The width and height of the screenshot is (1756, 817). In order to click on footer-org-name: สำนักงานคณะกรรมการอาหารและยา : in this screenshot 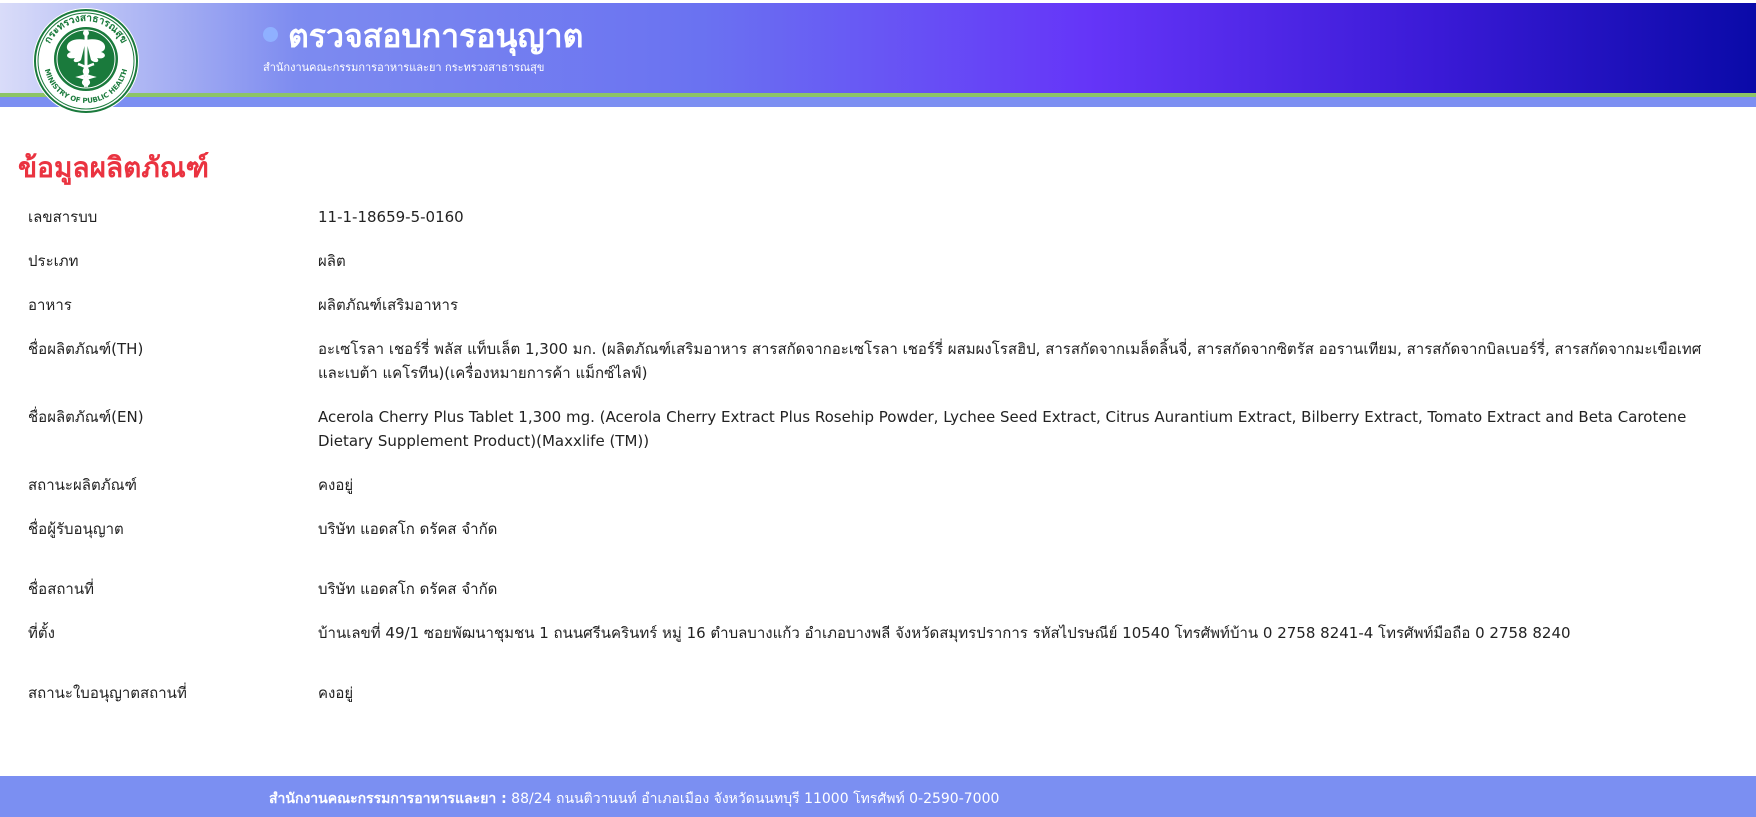, I will do `click(388, 799)`.